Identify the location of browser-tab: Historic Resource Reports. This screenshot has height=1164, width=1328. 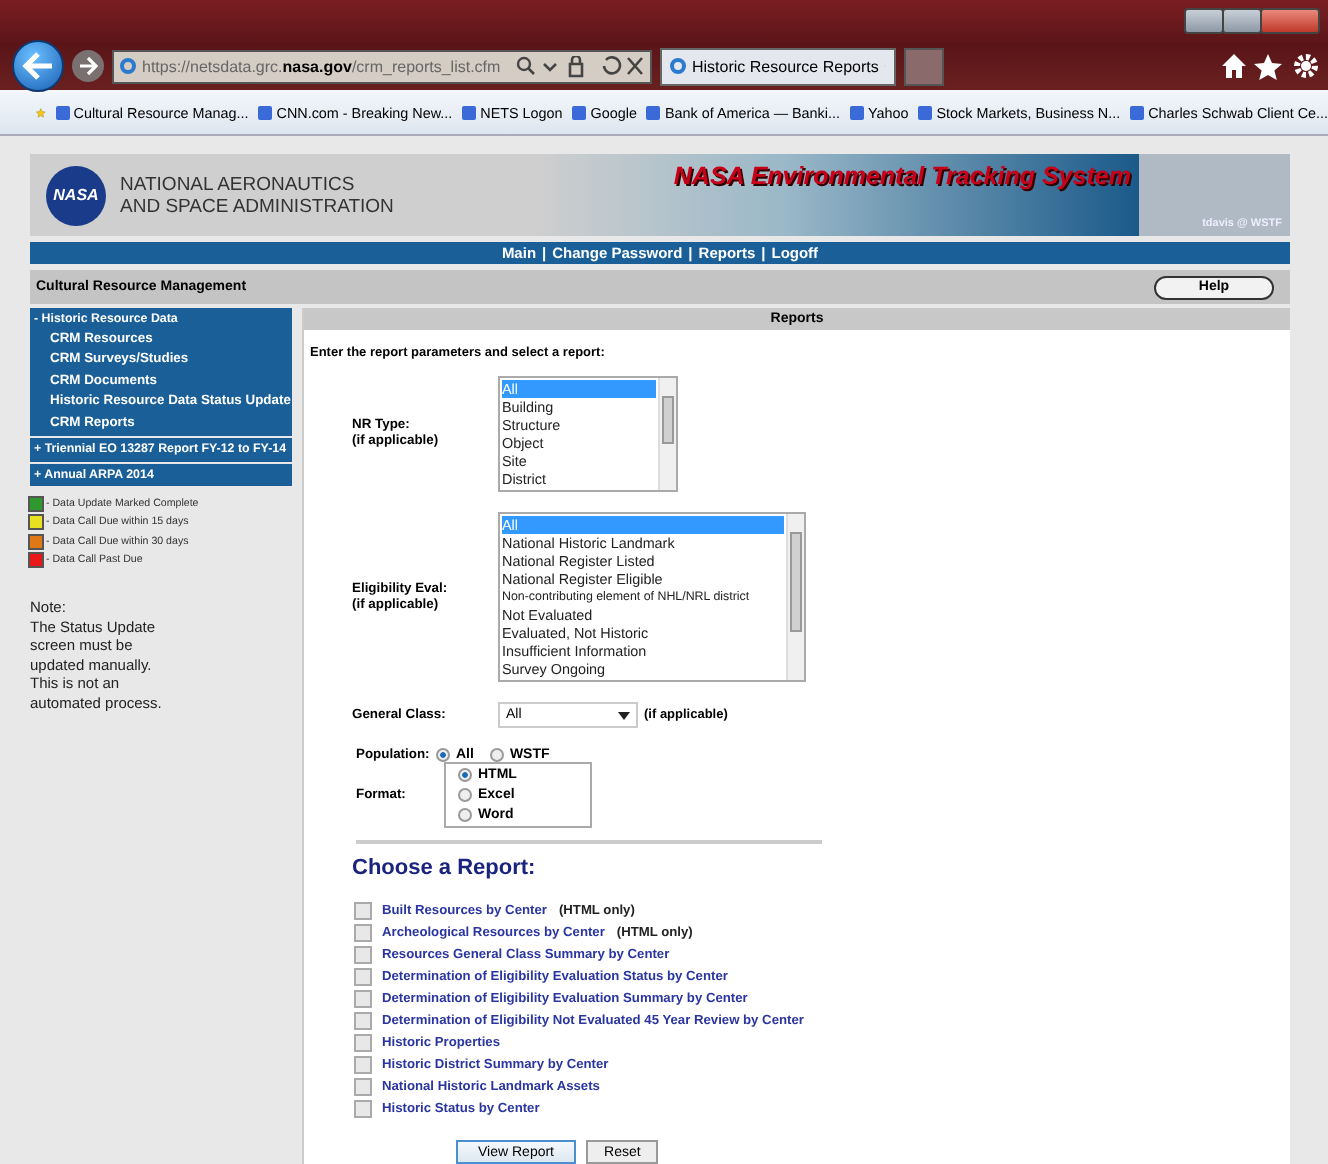
(778, 66).